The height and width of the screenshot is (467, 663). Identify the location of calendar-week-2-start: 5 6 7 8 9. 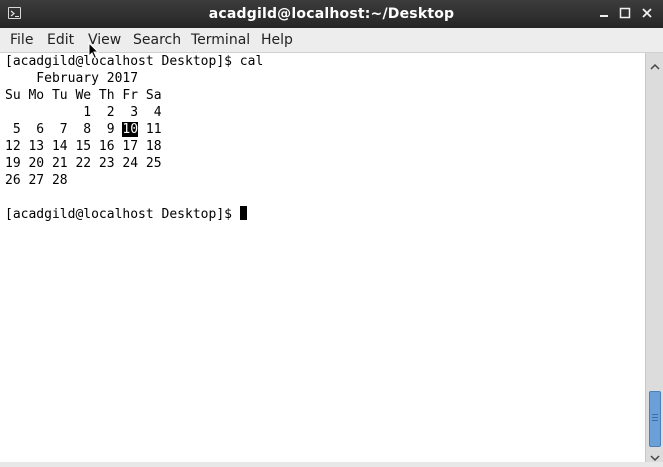
(64, 129).